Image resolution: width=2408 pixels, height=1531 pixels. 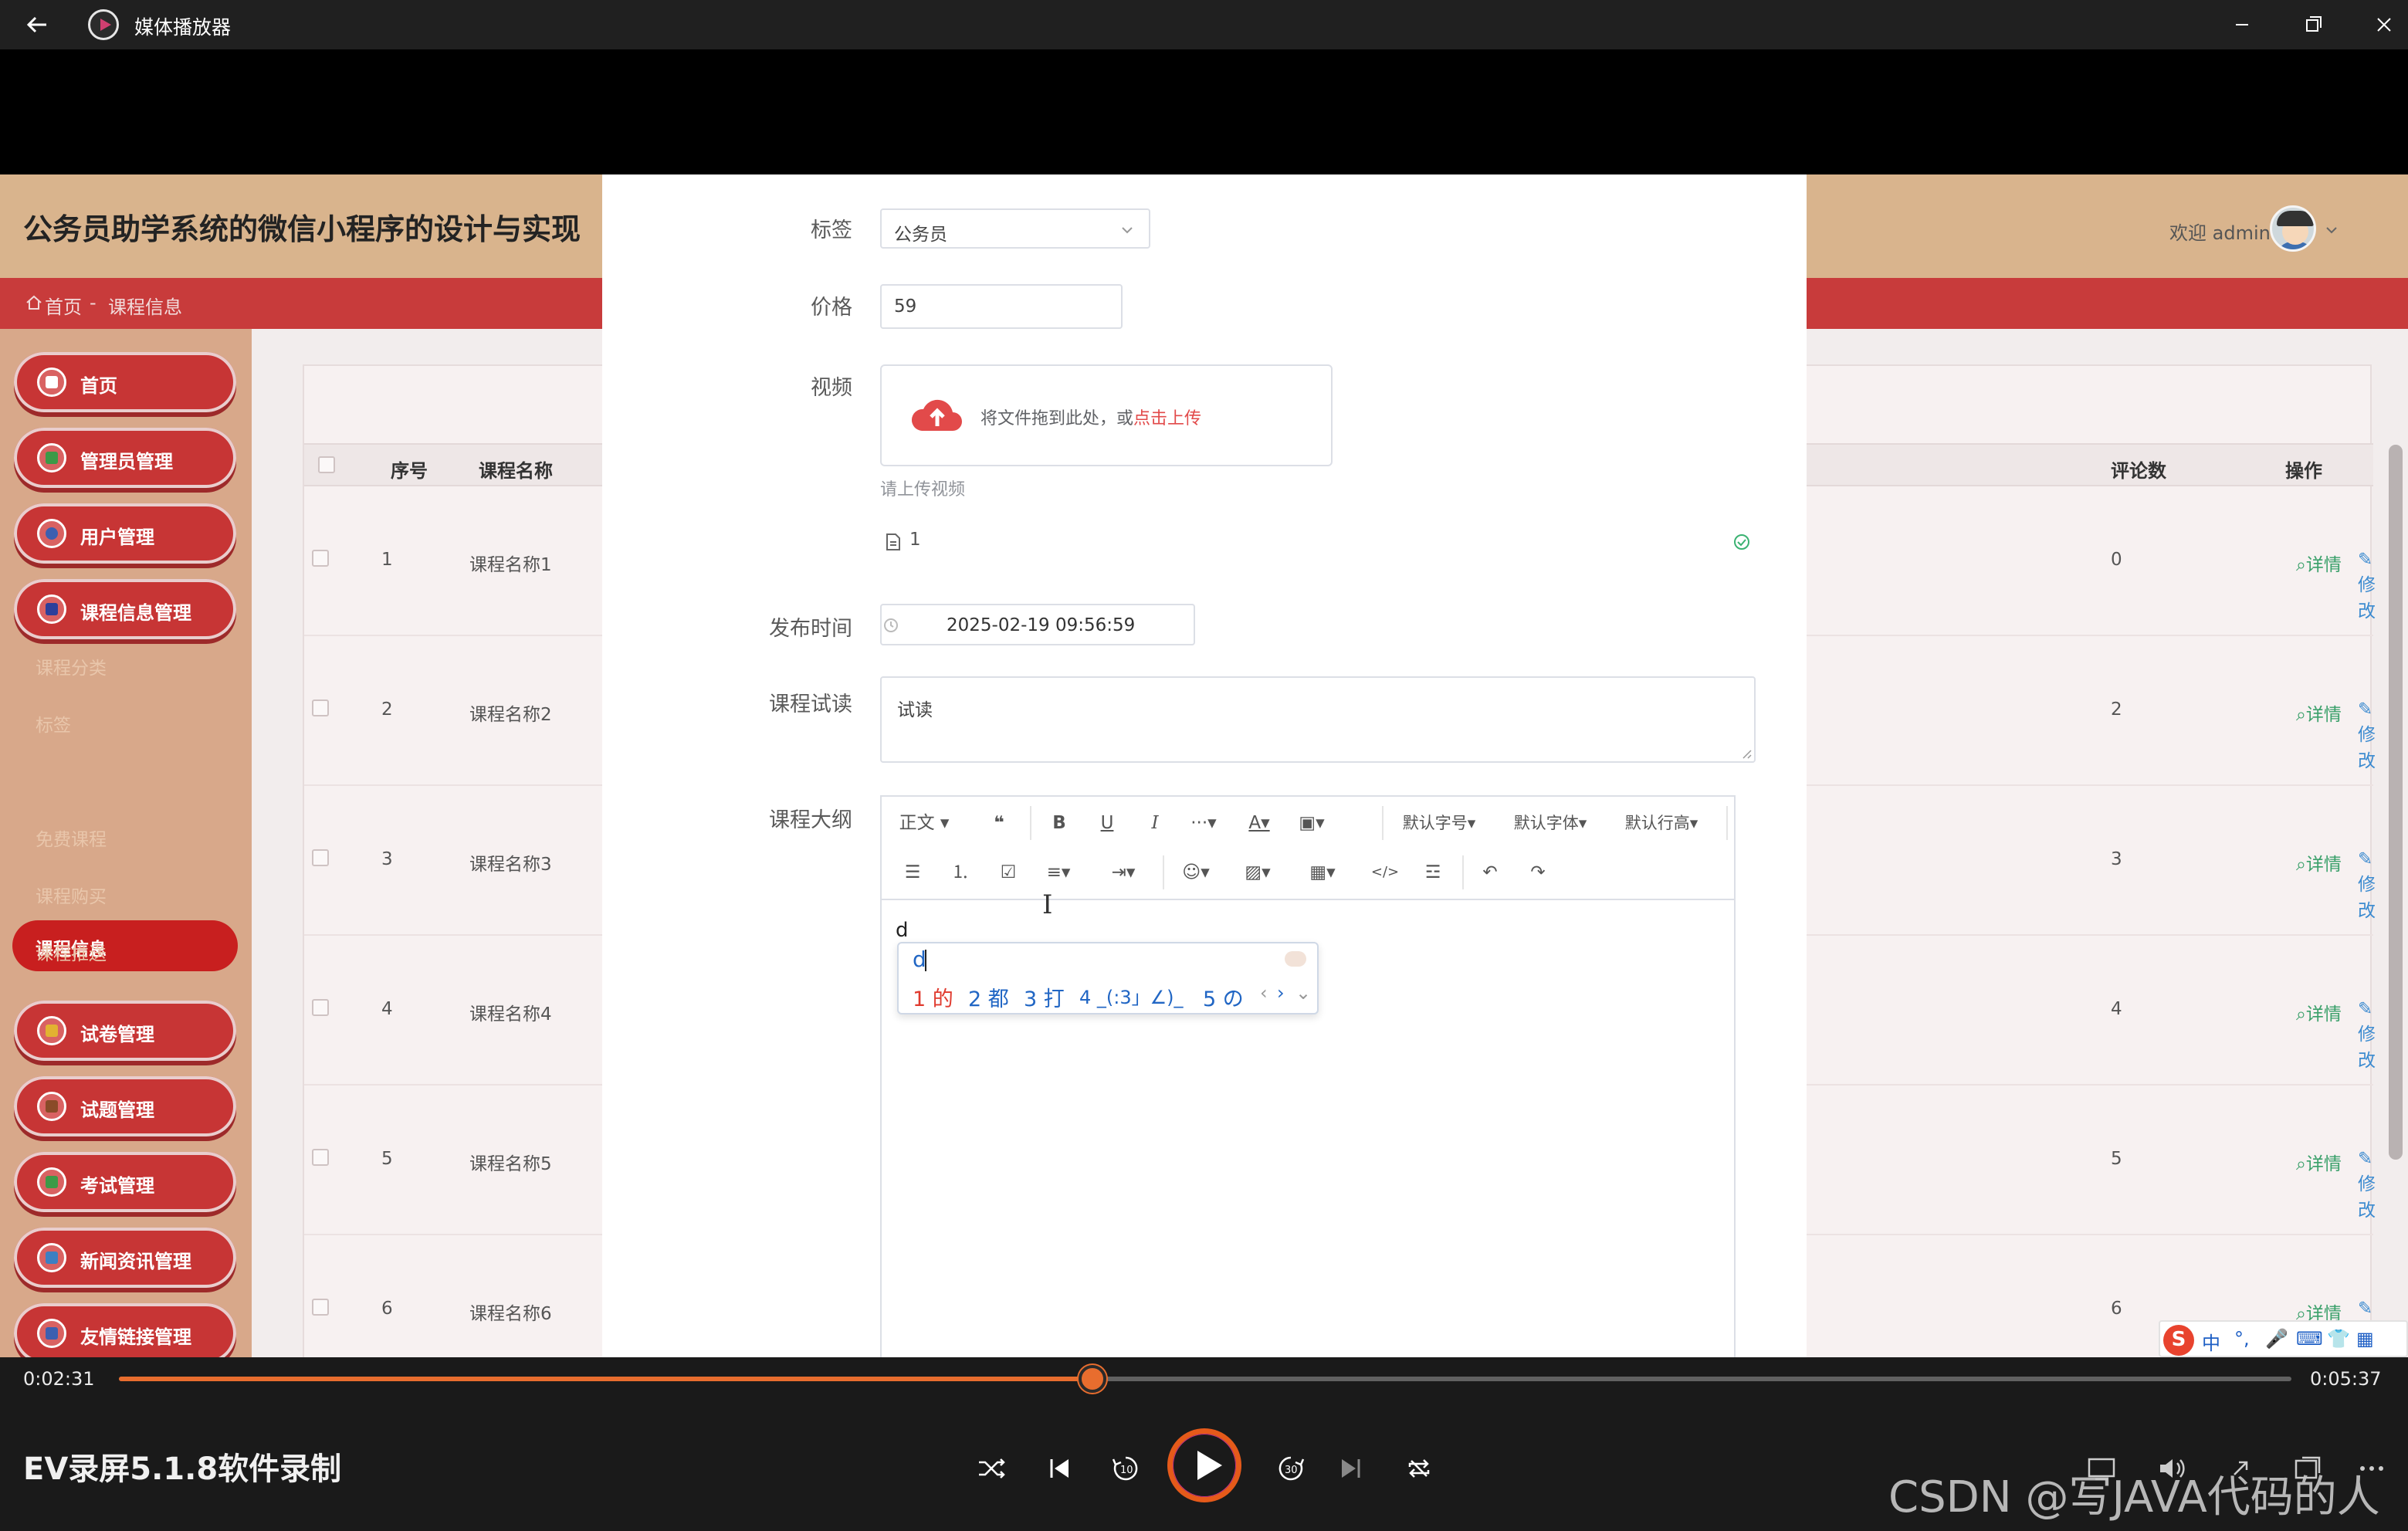 What do you see at coordinates (125, 458) in the screenshot?
I see `sidebar-item-admin: 管理员管理` at bounding box center [125, 458].